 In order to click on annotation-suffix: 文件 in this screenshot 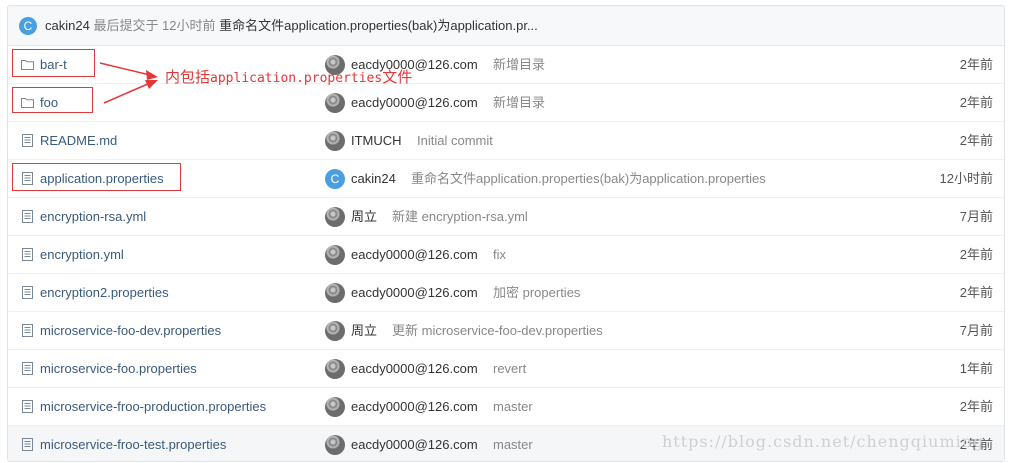, I will do `click(397, 77)`.